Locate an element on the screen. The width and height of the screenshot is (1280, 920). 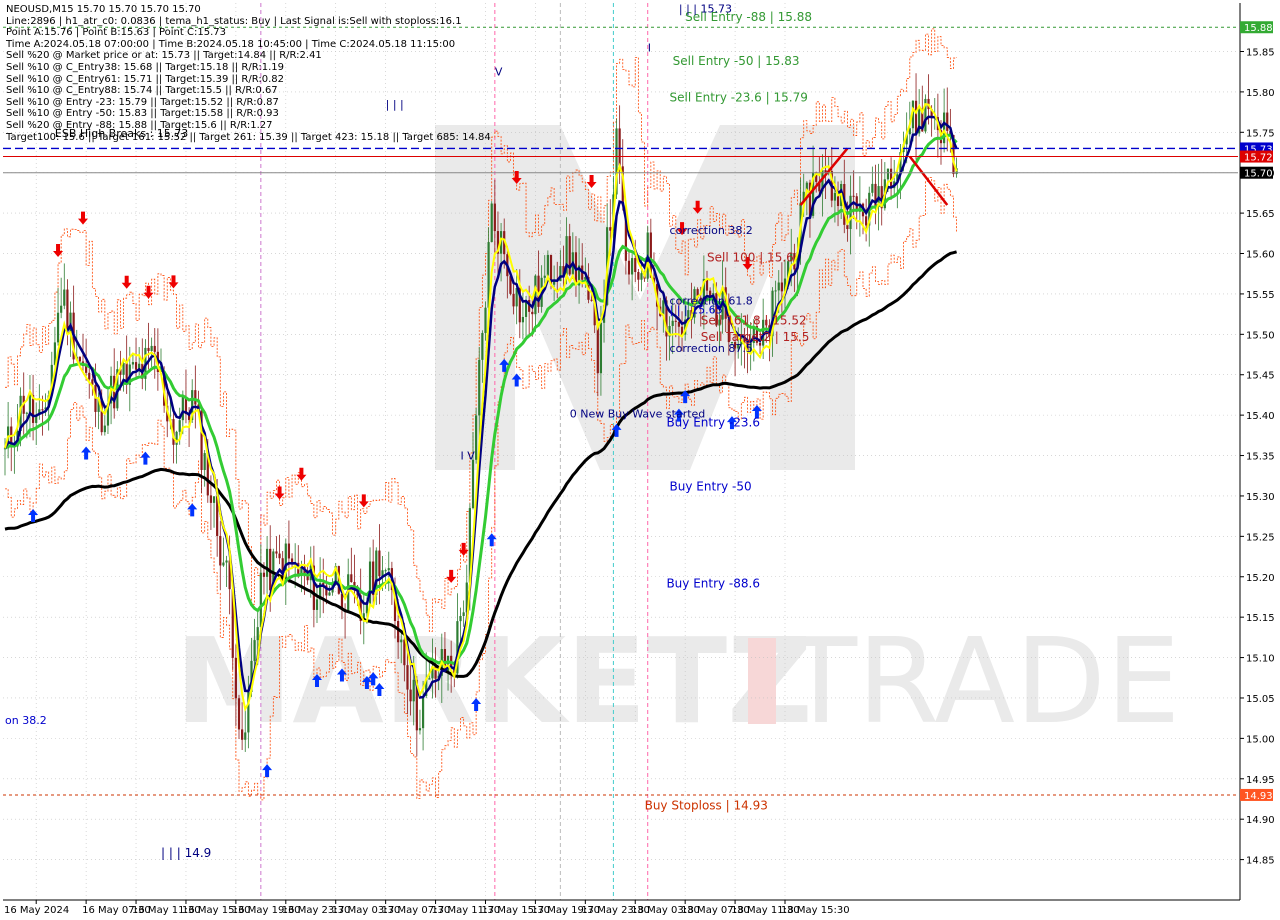
price-tick-label: 15.15 is located at coordinates (1260, 618).